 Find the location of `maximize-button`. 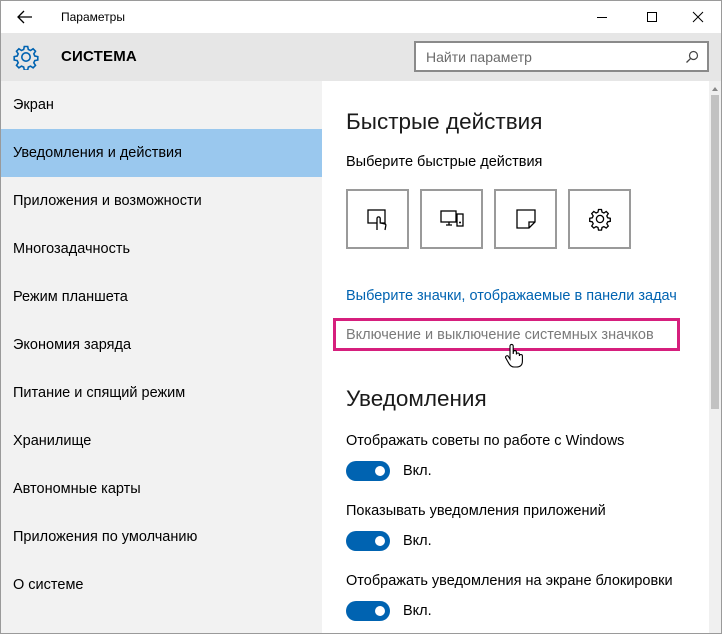

maximize-button is located at coordinates (652, 17).